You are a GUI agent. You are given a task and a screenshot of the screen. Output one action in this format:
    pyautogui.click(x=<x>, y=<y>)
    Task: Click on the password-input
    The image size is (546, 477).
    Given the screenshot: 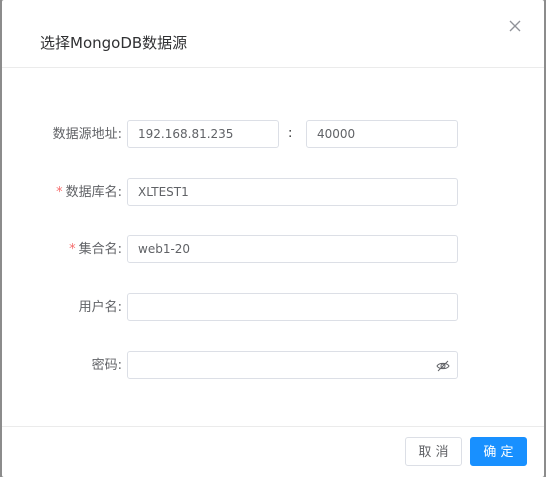 What is the action you would take?
    pyautogui.click(x=292, y=365)
    